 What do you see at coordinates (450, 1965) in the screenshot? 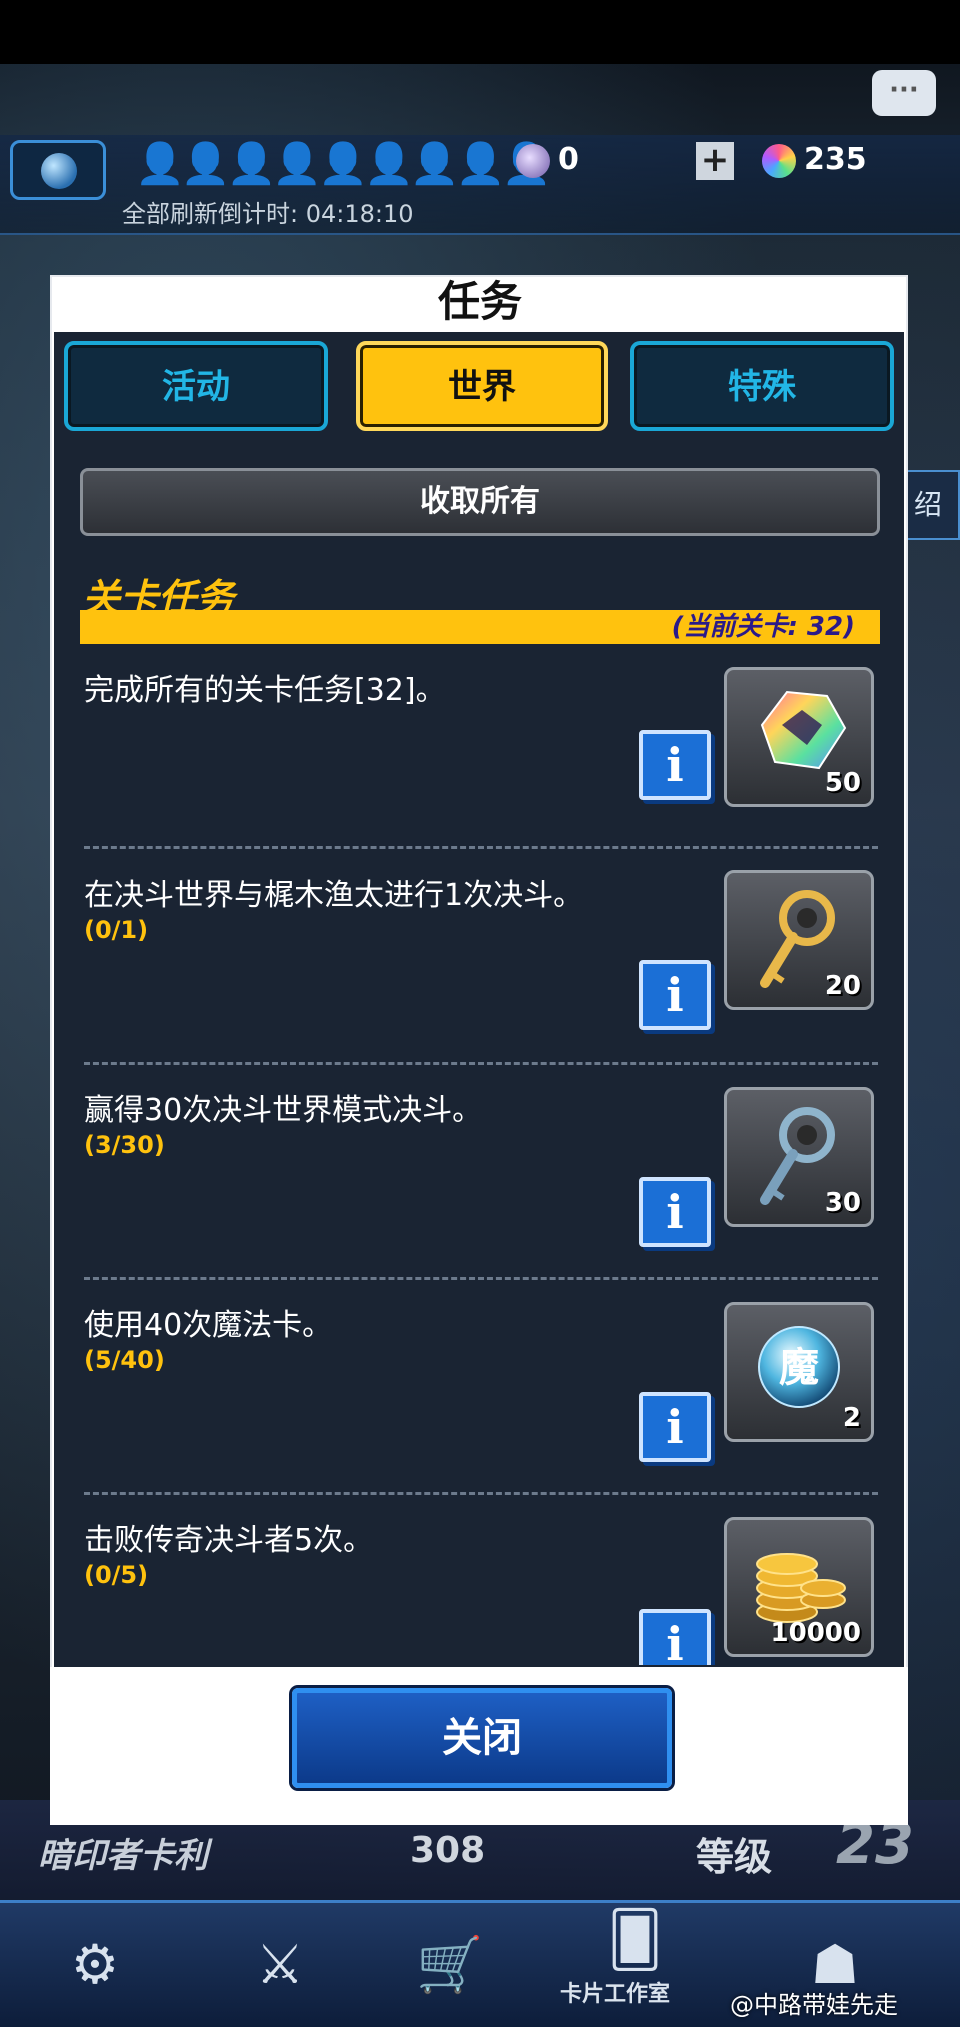
I see `cart-icon: 🛒` at bounding box center [450, 1965].